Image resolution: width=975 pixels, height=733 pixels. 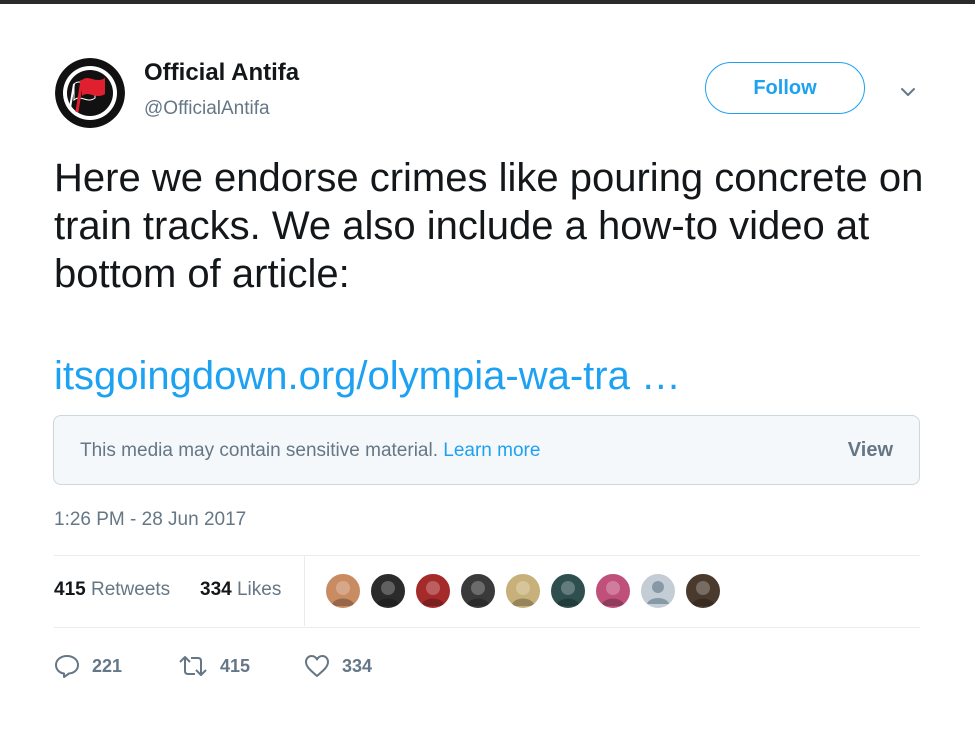 I want to click on top-bar, so click(x=487, y=2).